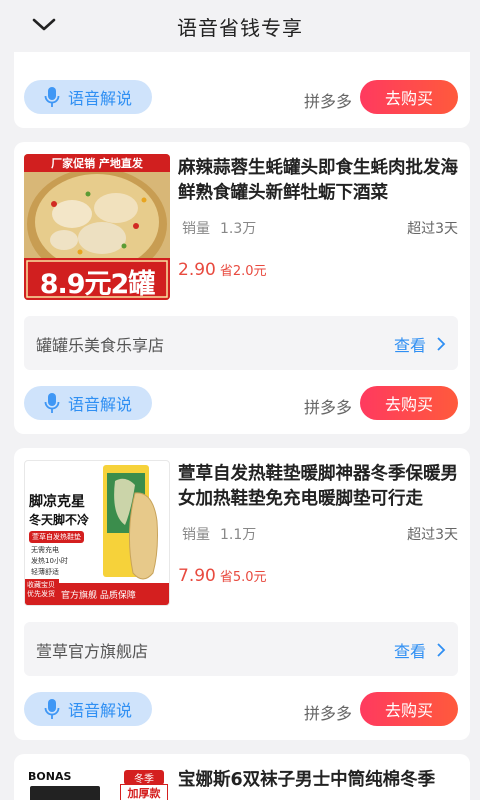 The image size is (480, 800). Describe the element at coordinates (97, 284) in the screenshot. I see `image-banner: 8.9元2罐` at that location.